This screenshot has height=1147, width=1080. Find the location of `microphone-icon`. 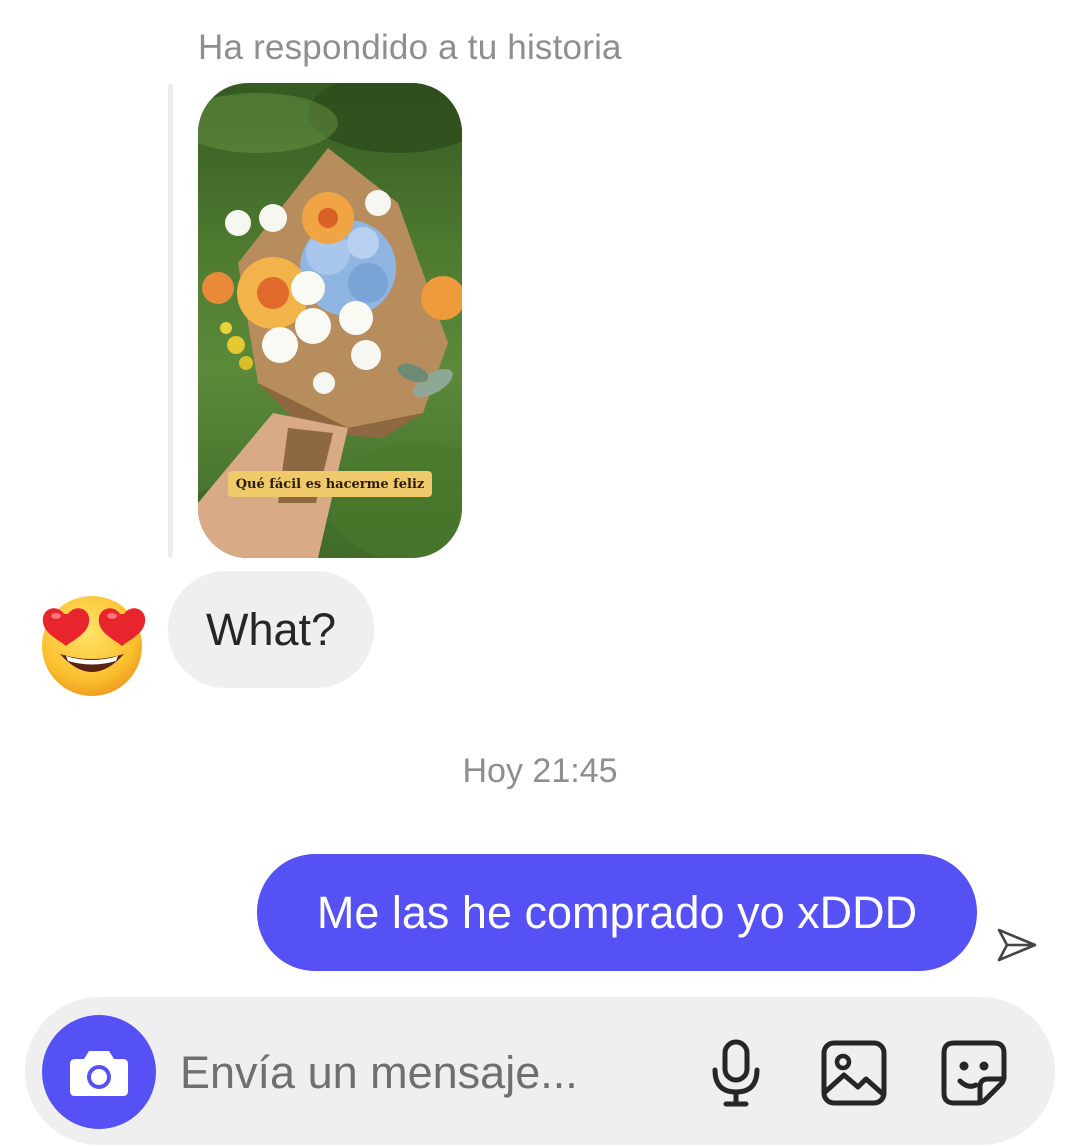

microphone-icon is located at coordinates (736, 1073).